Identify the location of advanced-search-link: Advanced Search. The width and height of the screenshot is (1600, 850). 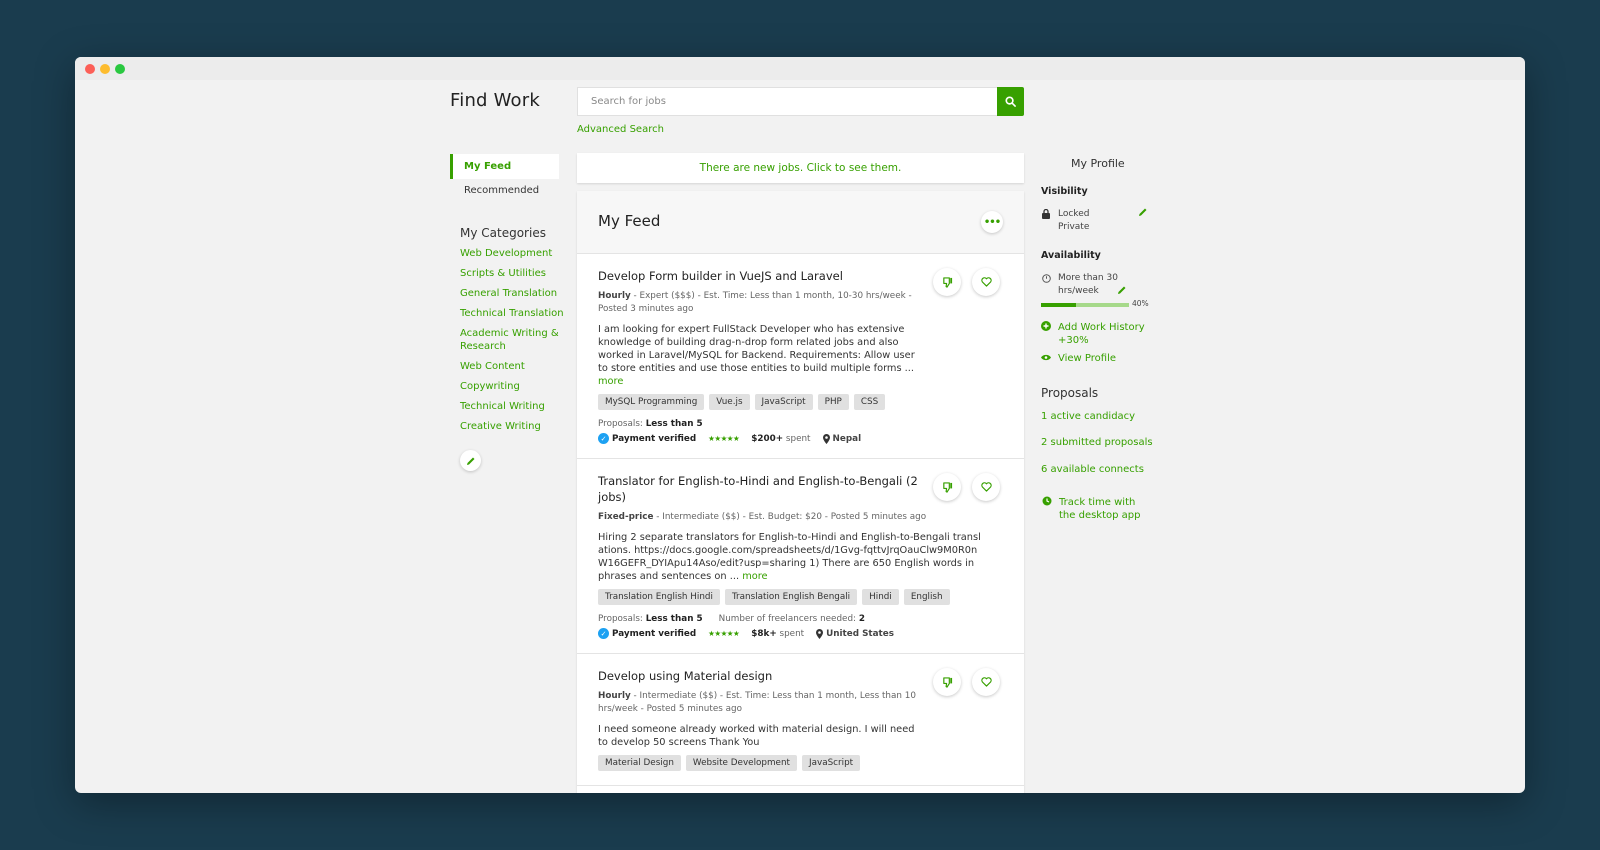
(620, 129).